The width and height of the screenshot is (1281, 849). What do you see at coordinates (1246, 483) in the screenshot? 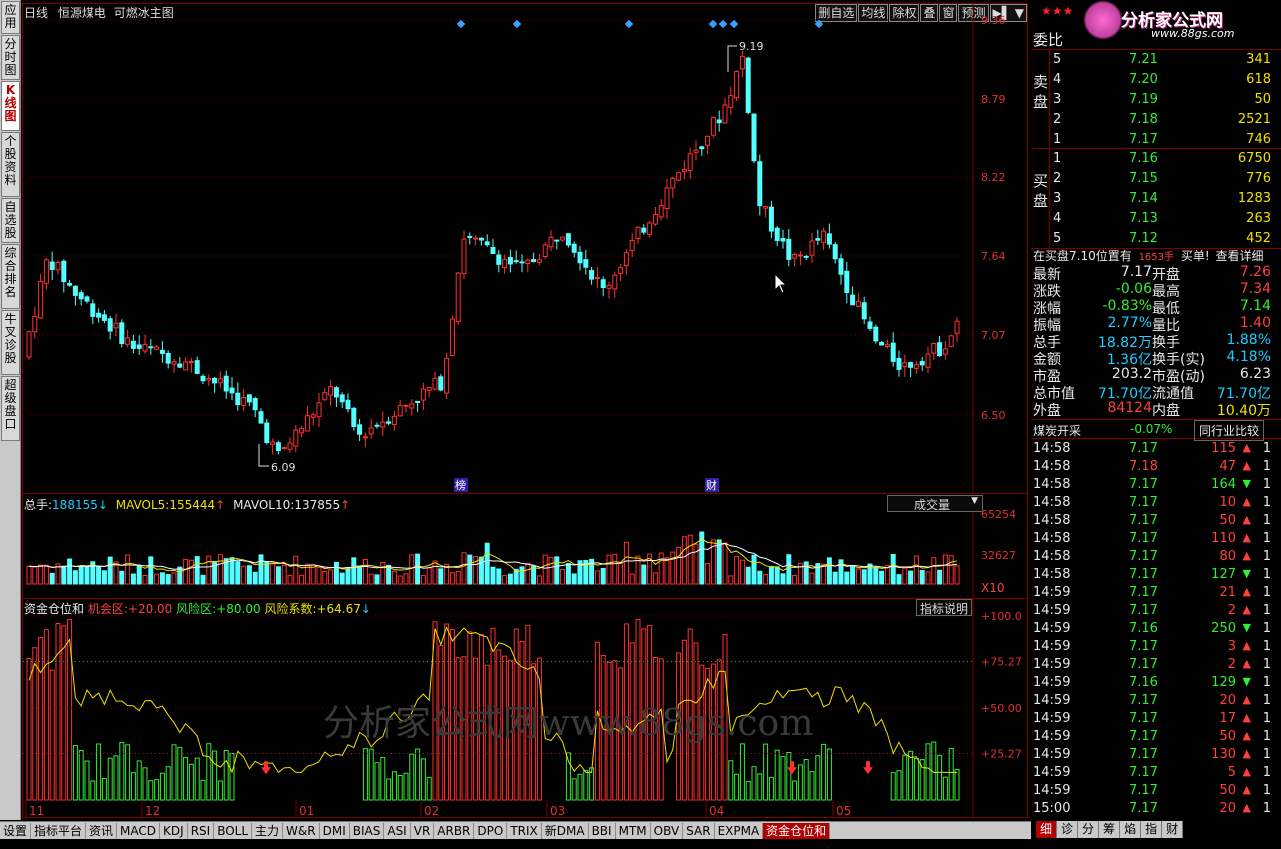
I see `down-arrow-icon: ▼` at bounding box center [1246, 483].